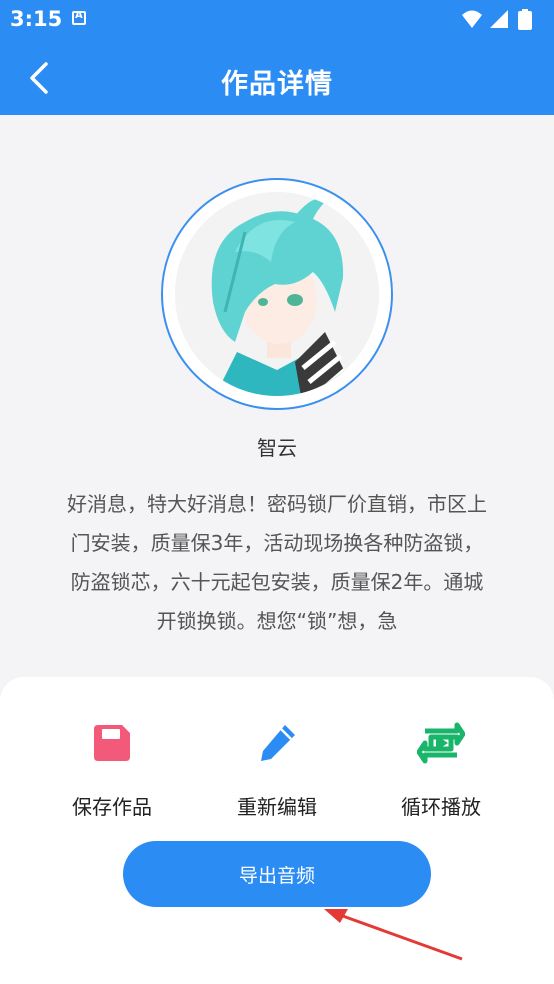 The width and height of the screenshot is (554, 984). I want to click on red-arrow-annotation, so click(393, 935).